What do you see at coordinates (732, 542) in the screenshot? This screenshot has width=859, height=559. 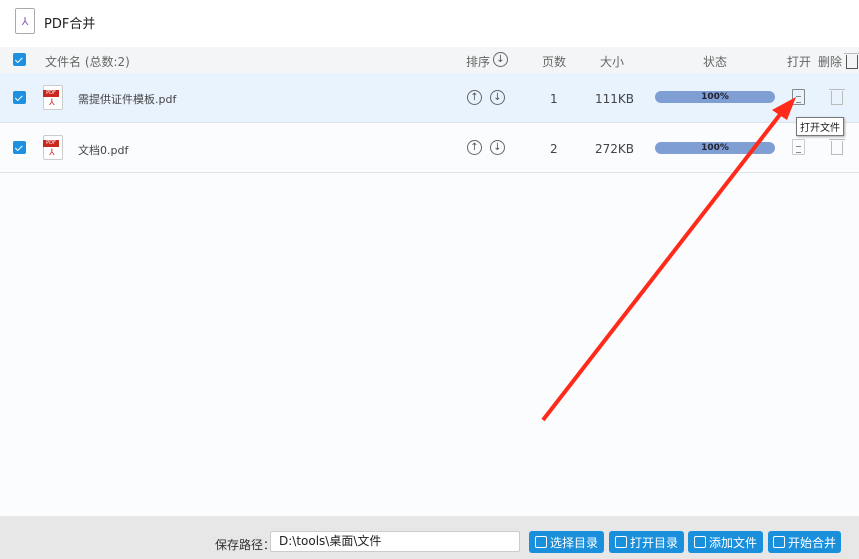 I see `add-file-label: 添加文件` at bounding box center [732, 542].